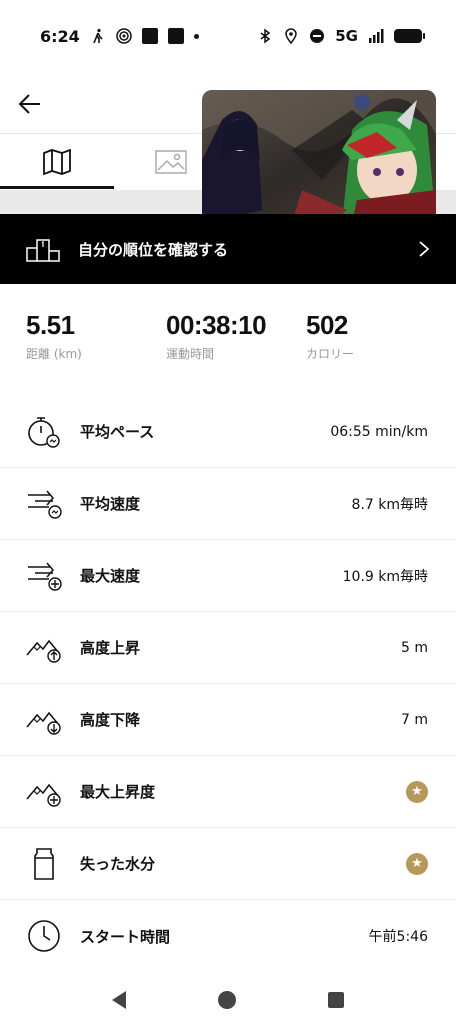 Image resolution: width=456 pixels, height=1024 pixels. Describe the element at coordinates (376, 36) in the screenshot. I see `signal-icon` at that location.